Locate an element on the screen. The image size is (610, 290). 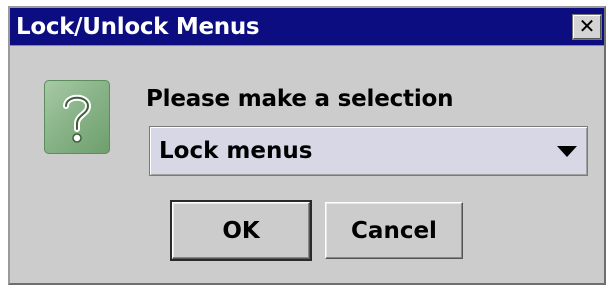
question-mark-icon is located at coordinates (77, 117).